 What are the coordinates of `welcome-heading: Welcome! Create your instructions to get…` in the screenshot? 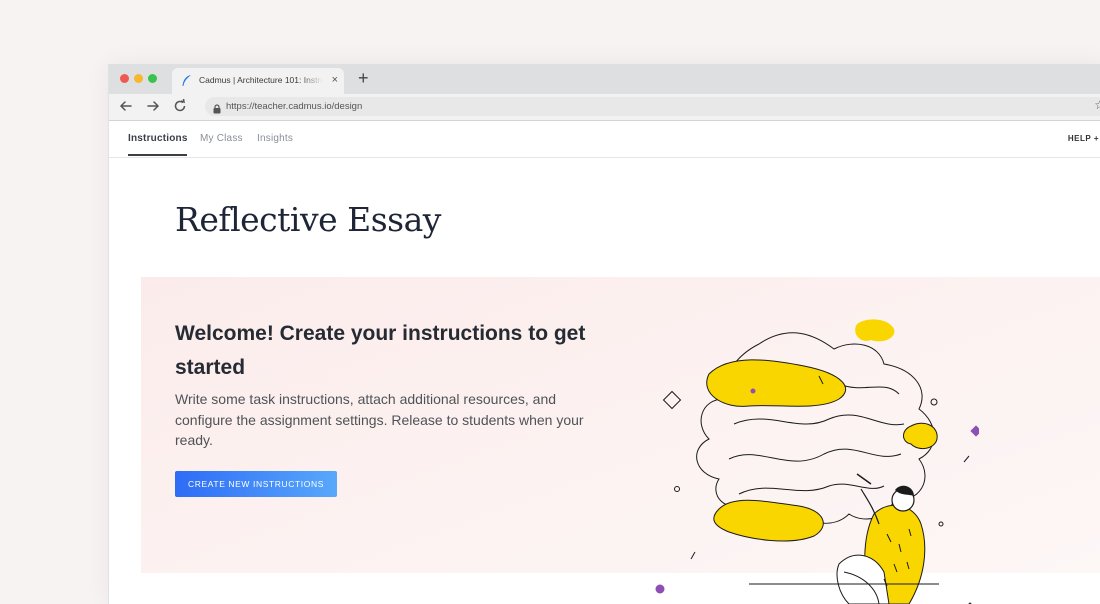 It's located at (380, 350).